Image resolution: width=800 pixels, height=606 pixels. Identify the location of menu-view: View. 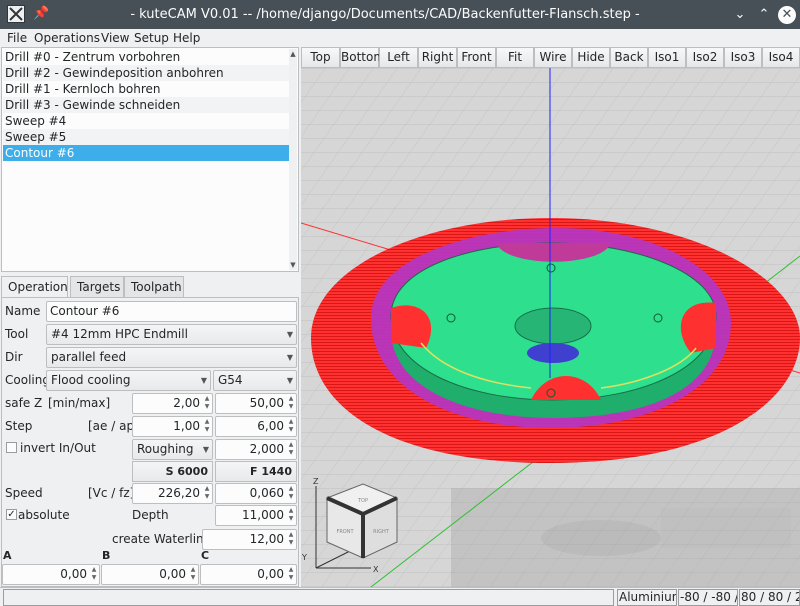
(115, 38).